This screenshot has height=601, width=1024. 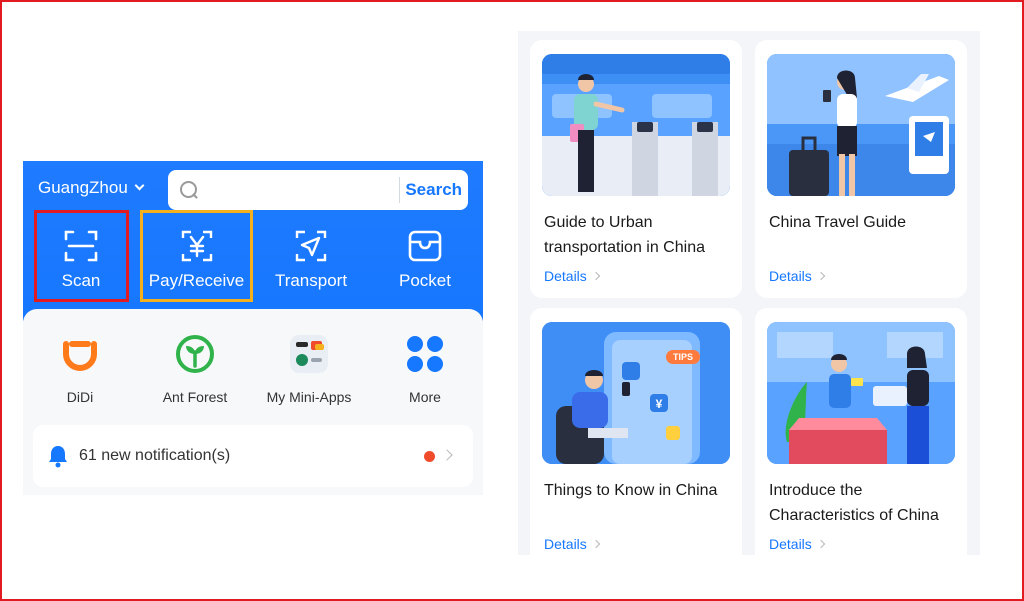 What do you see at coordinates (58, 457) in the screenshot?
I see `bell-icon` at bounding box center [58, 457].